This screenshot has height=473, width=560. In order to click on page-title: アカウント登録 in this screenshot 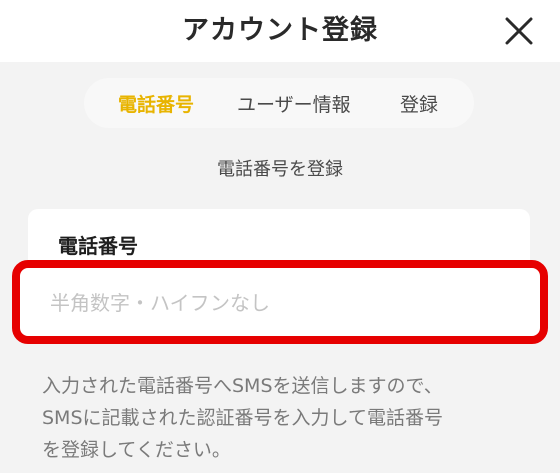, I will do `click(280, 30)`.